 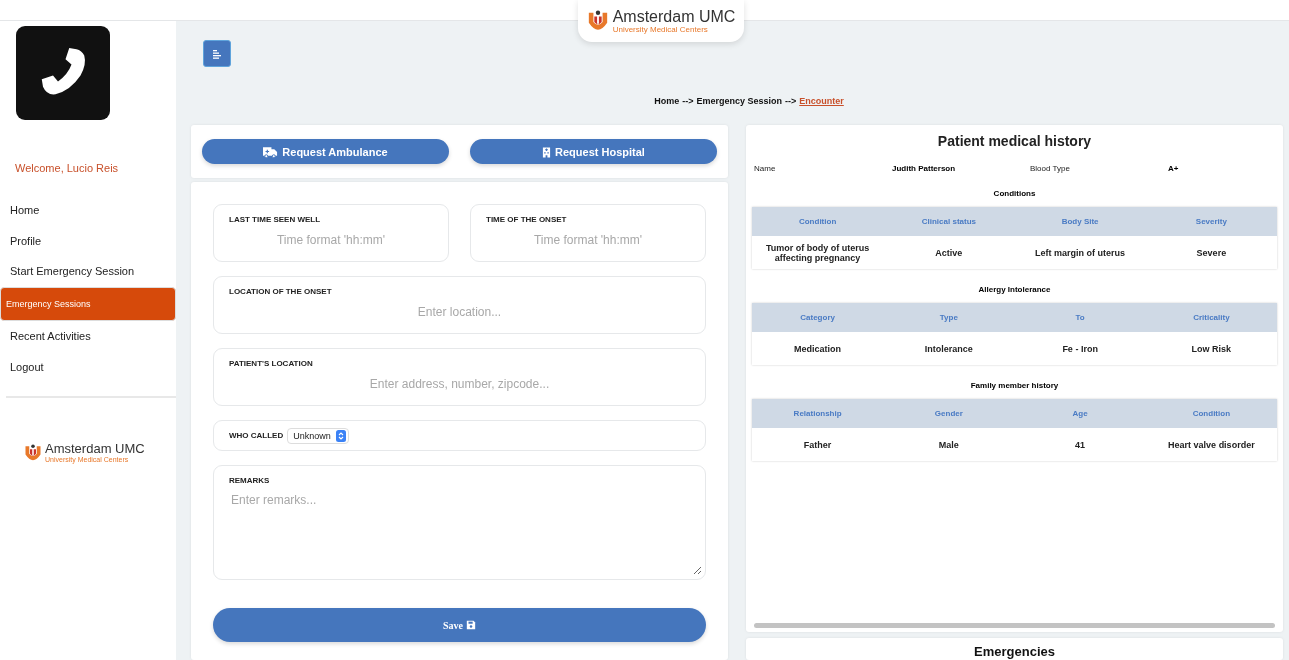 What do you see at coordinates (667, 101) in the screenshot?
I see `breadcrumb-item: Home` at bounding box center [667, 101].